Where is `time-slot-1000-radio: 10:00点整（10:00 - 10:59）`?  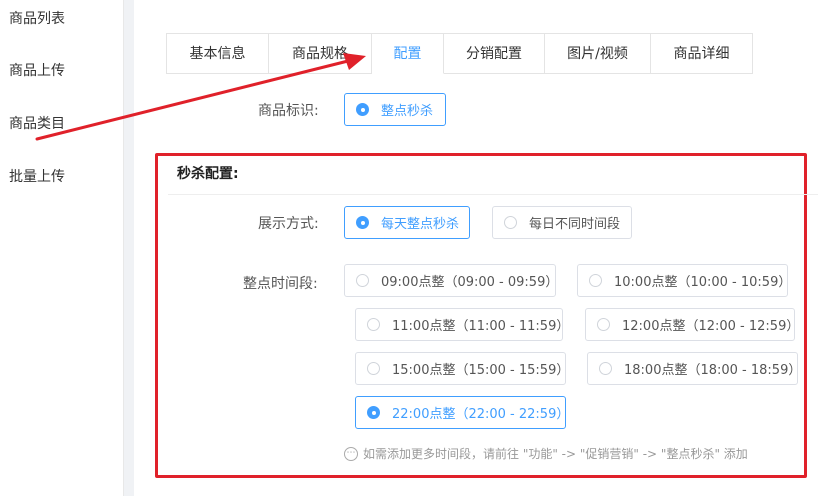
time-slot-1000-radio: 10:00点整（10:00 - 10:59） is located at coordinates (684, 280).